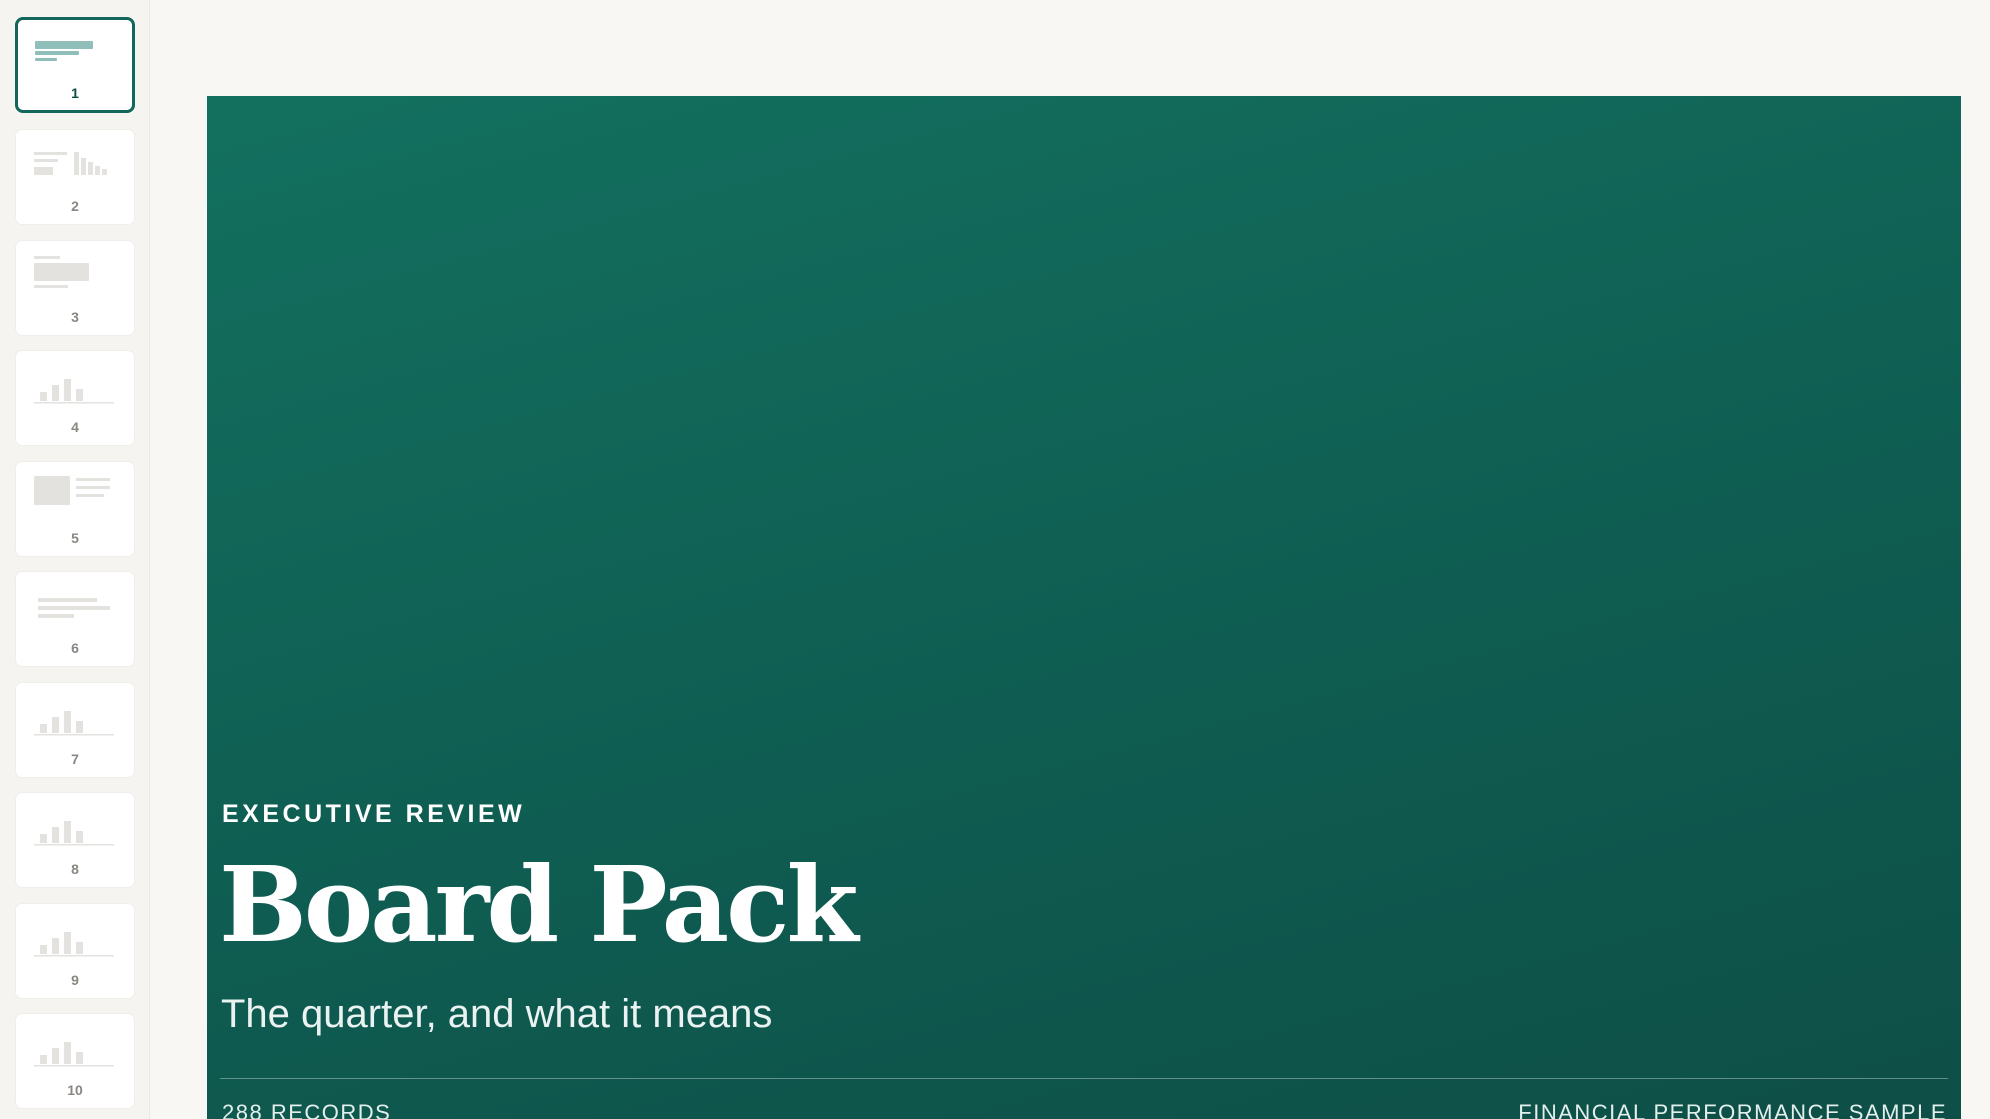 The image size is (1990, 1119). What do you see at coordinates (74, 608) in the screenshot?
I see `text-lines-icon` at bounding box center [74, 608].